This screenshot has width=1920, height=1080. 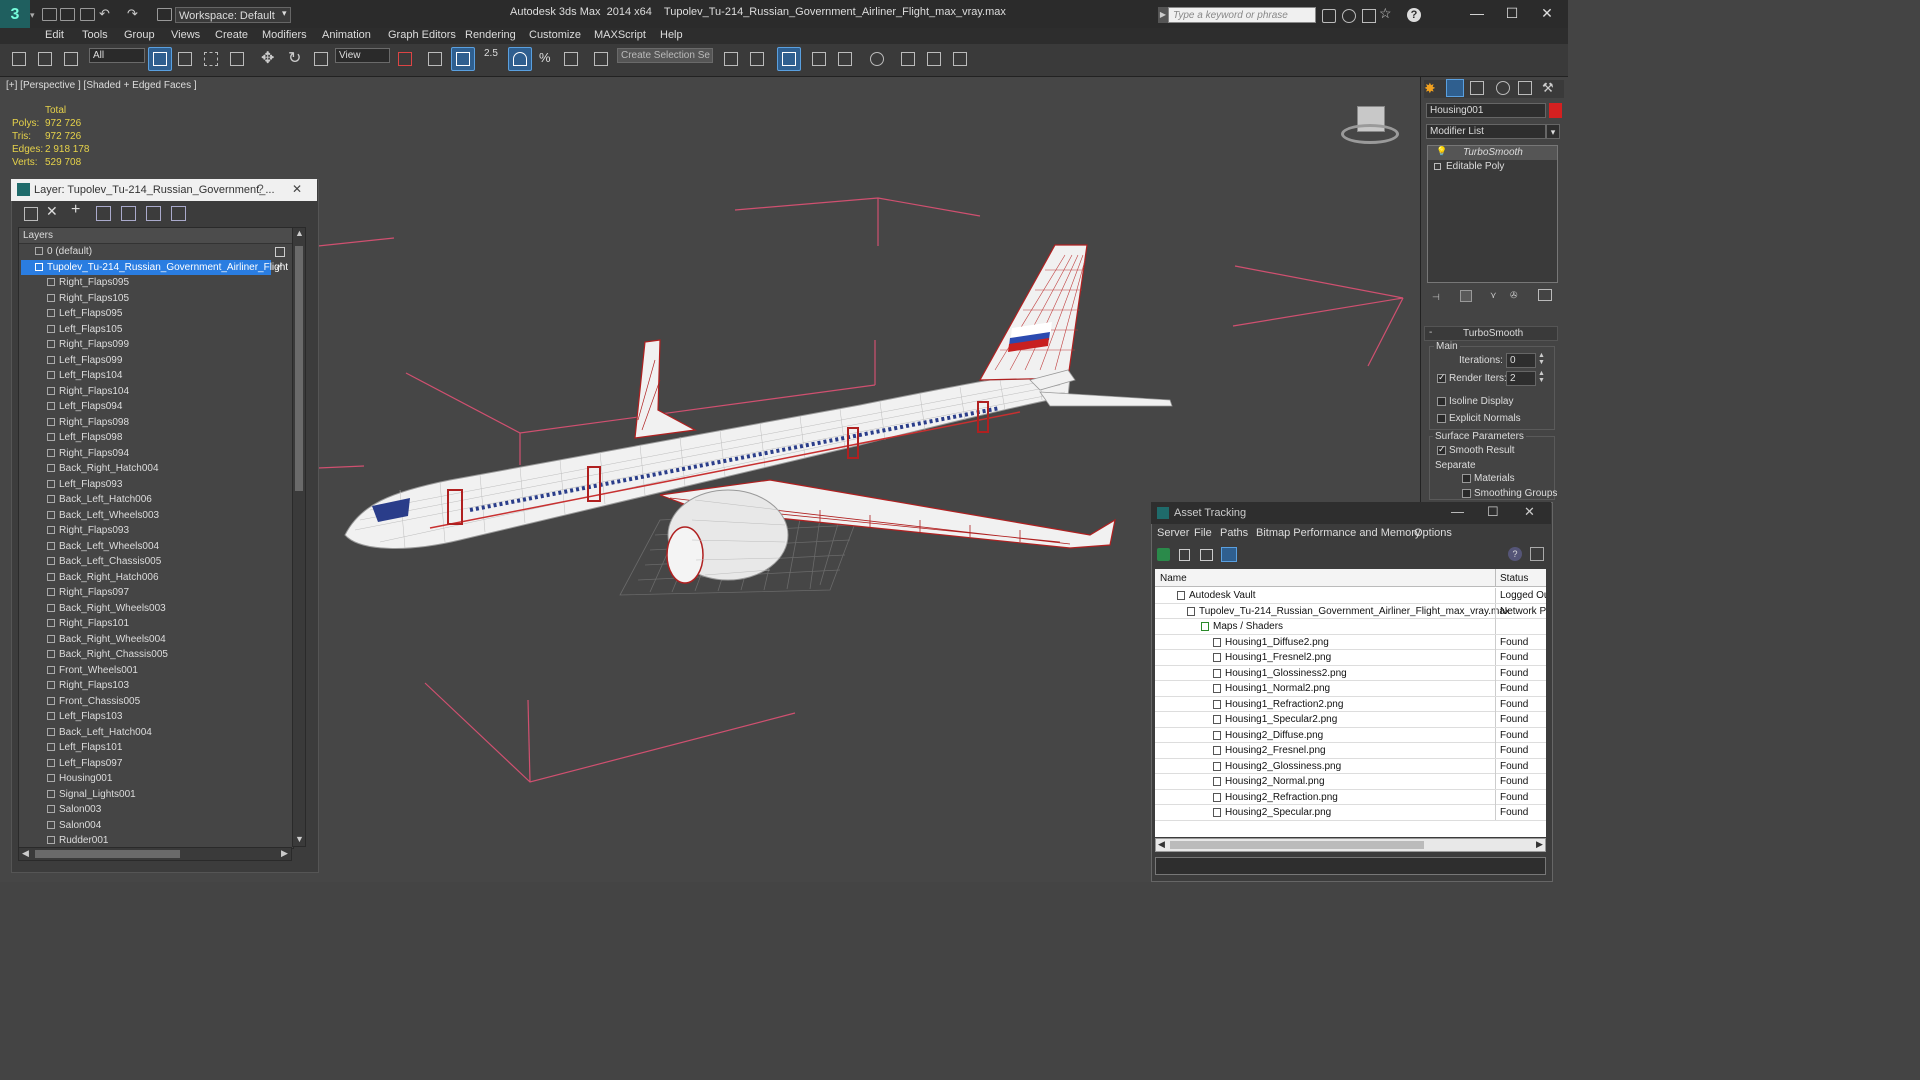 What do you see at coordinates (1466, 296) in the screenshot?
I see `show-end-result-icon` at bounding box center [1466, 296].